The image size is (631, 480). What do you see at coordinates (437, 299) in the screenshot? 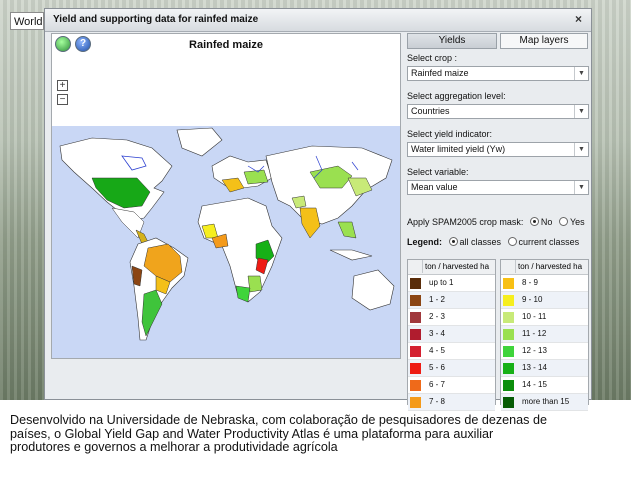
I see `legend-class-label: 1 - 2` at bounding box center [437, 299].